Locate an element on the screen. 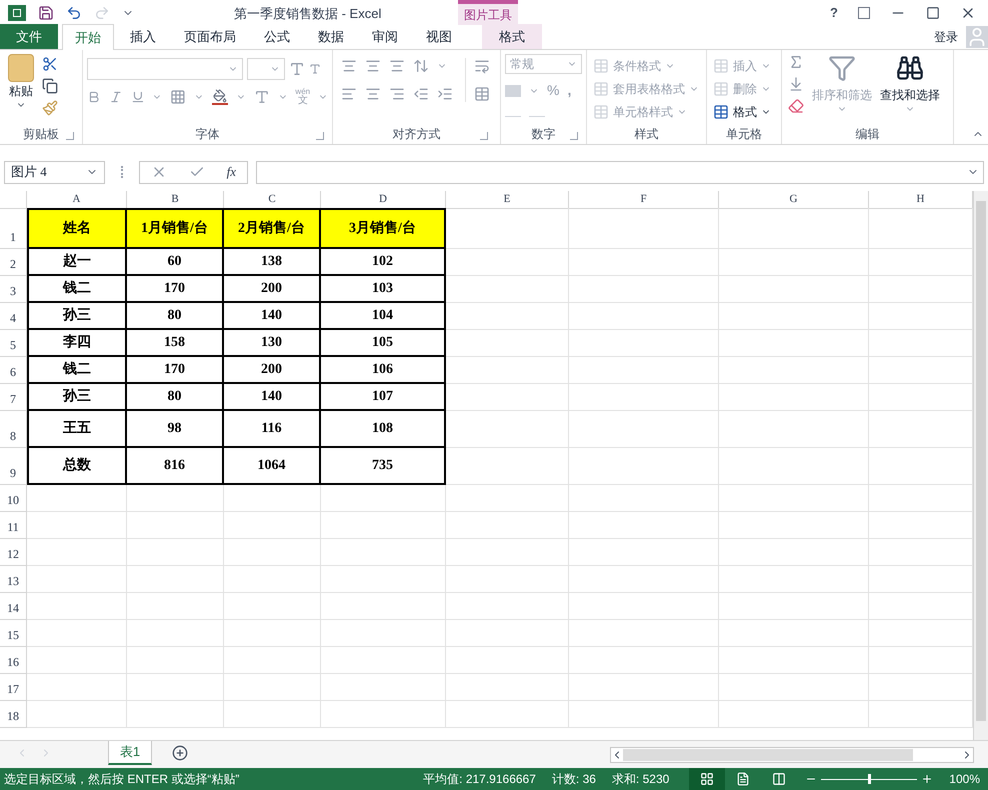 The image size is (988, 790). align-right-icon is located at coordinates (397, 94).